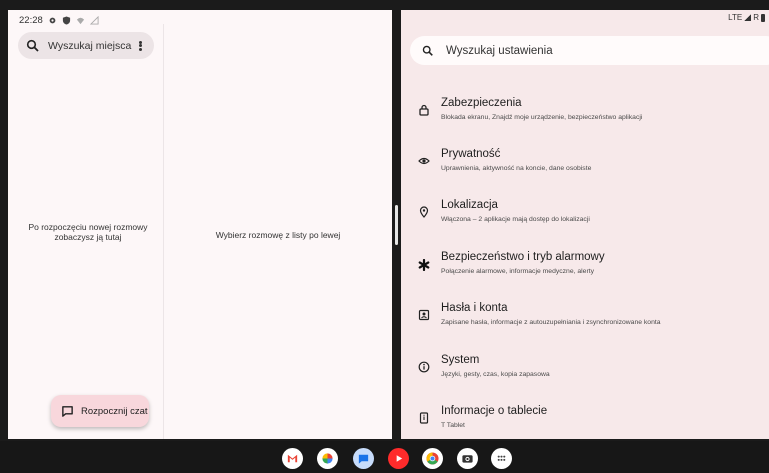 The image size is (769, 473). I want to click on taskbar-dock, so click(384, 457).